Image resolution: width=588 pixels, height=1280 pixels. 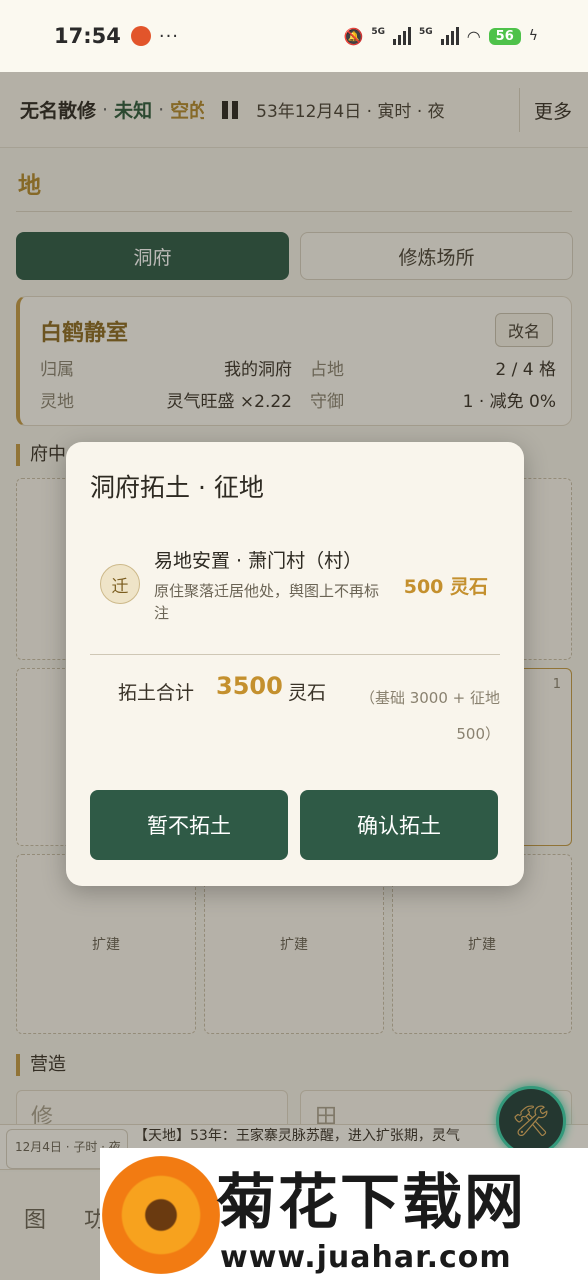 What do you see at coordinates (87, 36) in the screenshot?
I see `status-time: 17:54` at bounding box center [87, 36].